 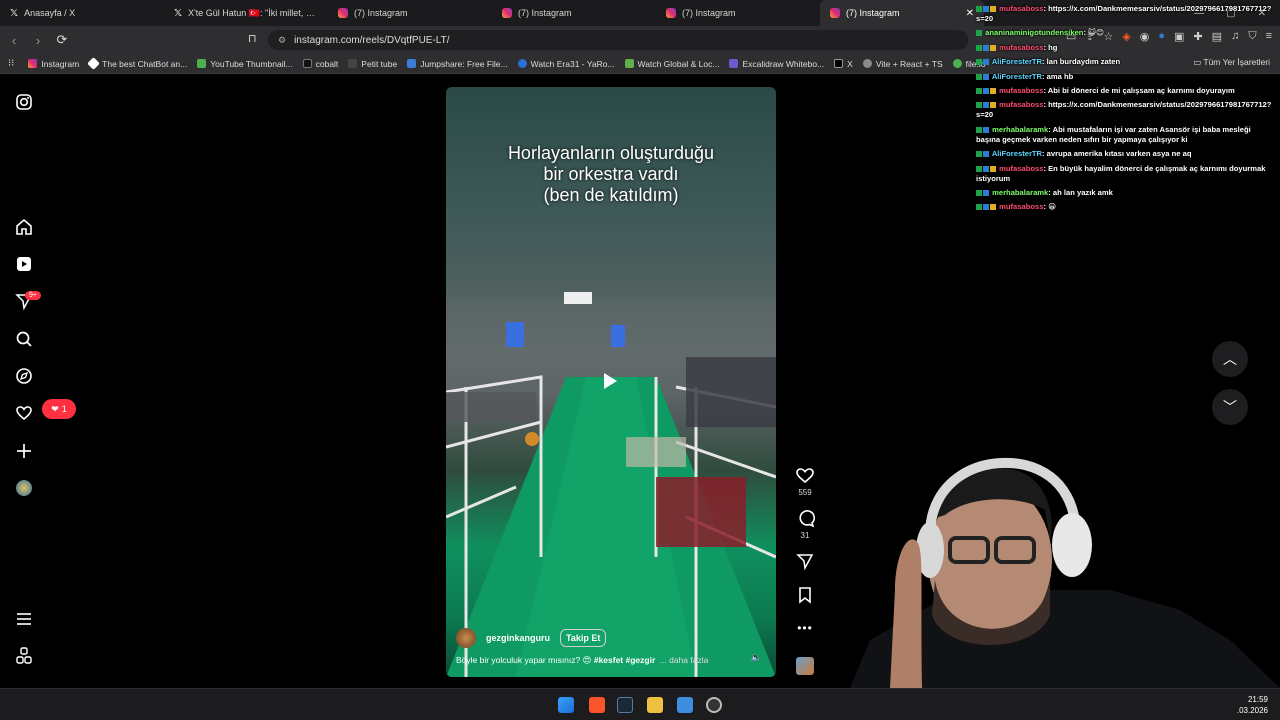 What do you see at coordinates (1126, 48) in the screenshot?
I see `chat-message: mufasaboss: hg` at bounding box center [1126, 48].